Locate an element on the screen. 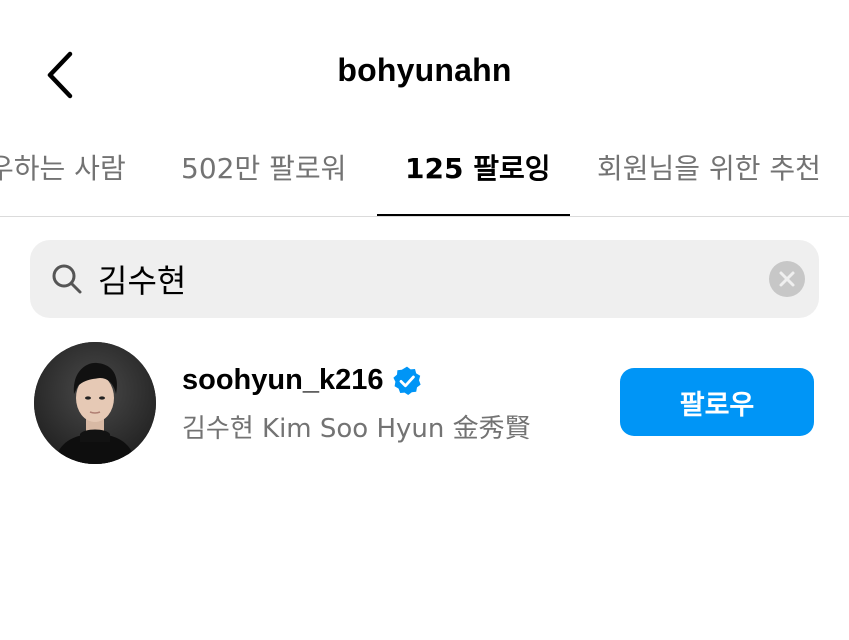 Image resolution: width=849 pixels, height=640 pixels. clear-circle-icon is located at coordinates (787, 279).